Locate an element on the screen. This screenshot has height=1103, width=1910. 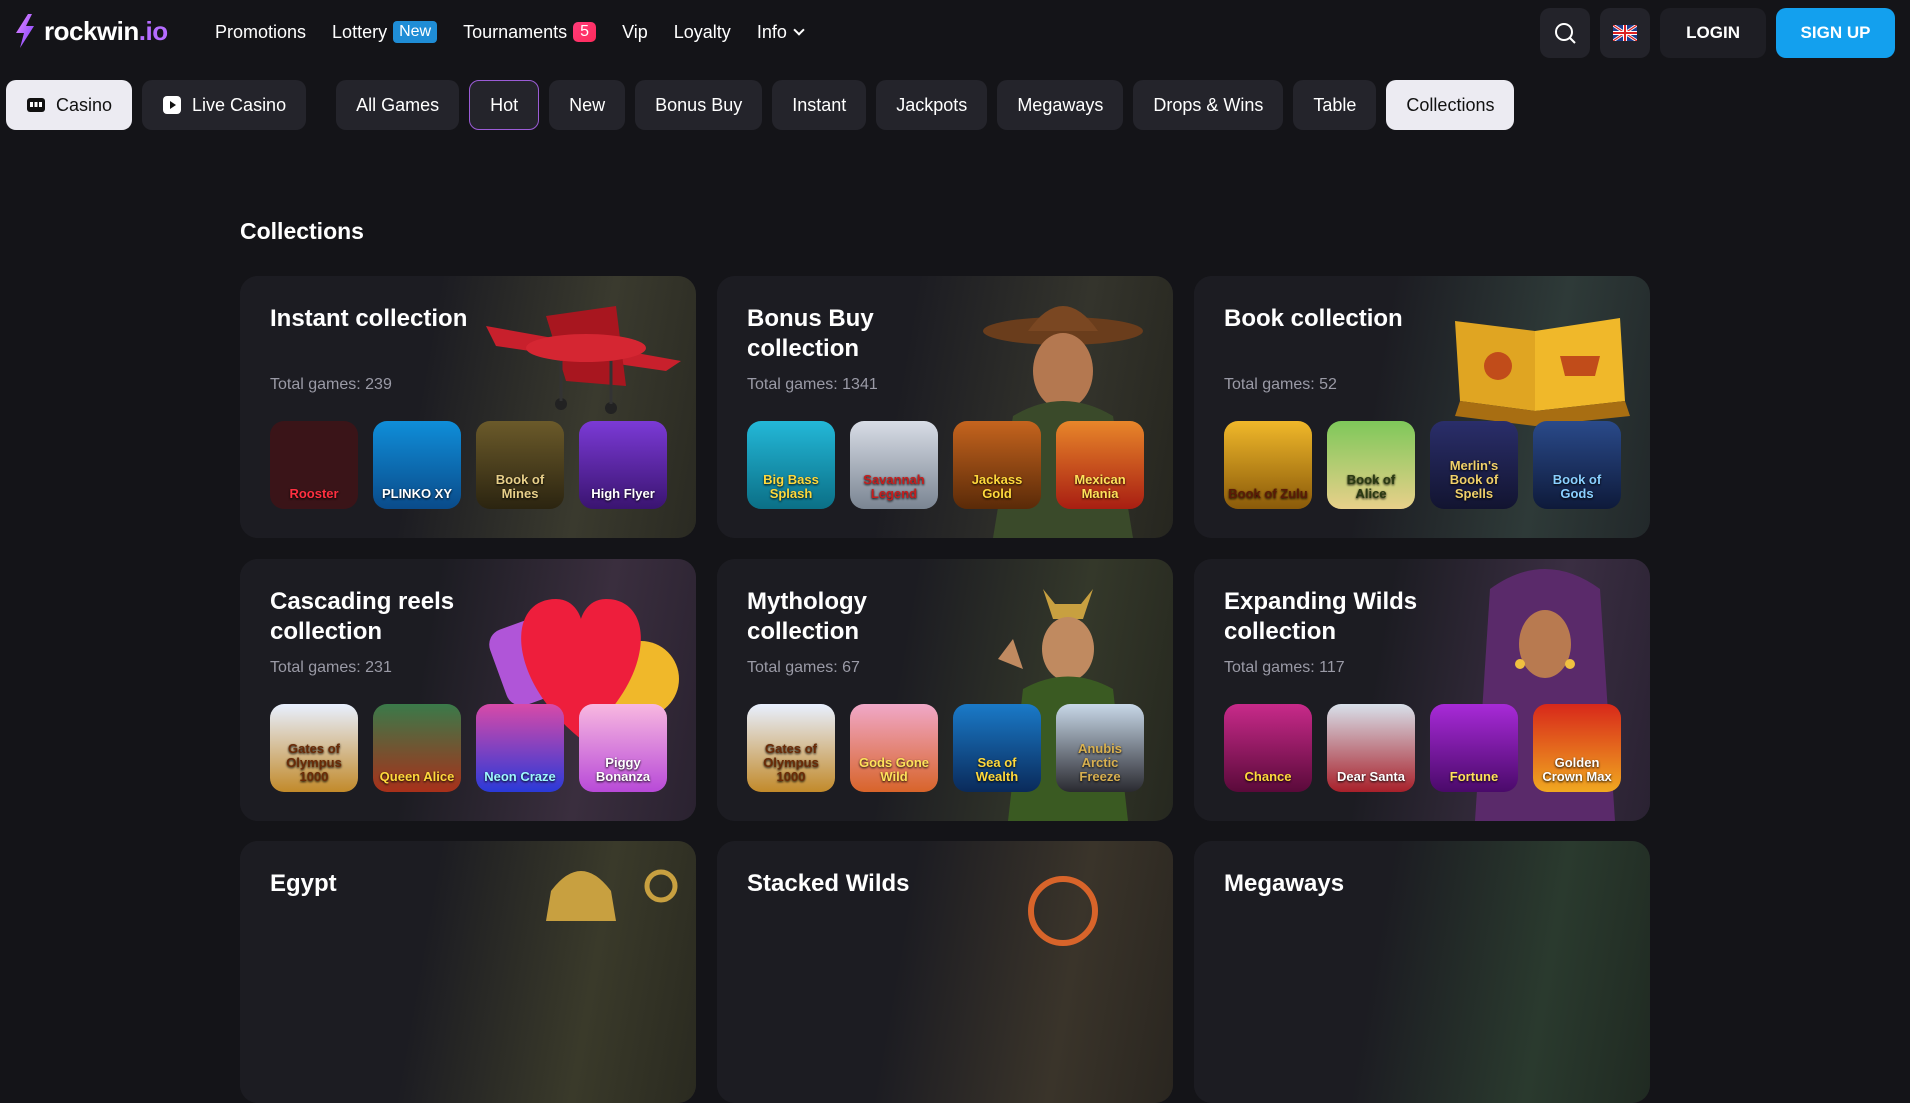
uk-flag-icon is located at coordinates (1625, 33).